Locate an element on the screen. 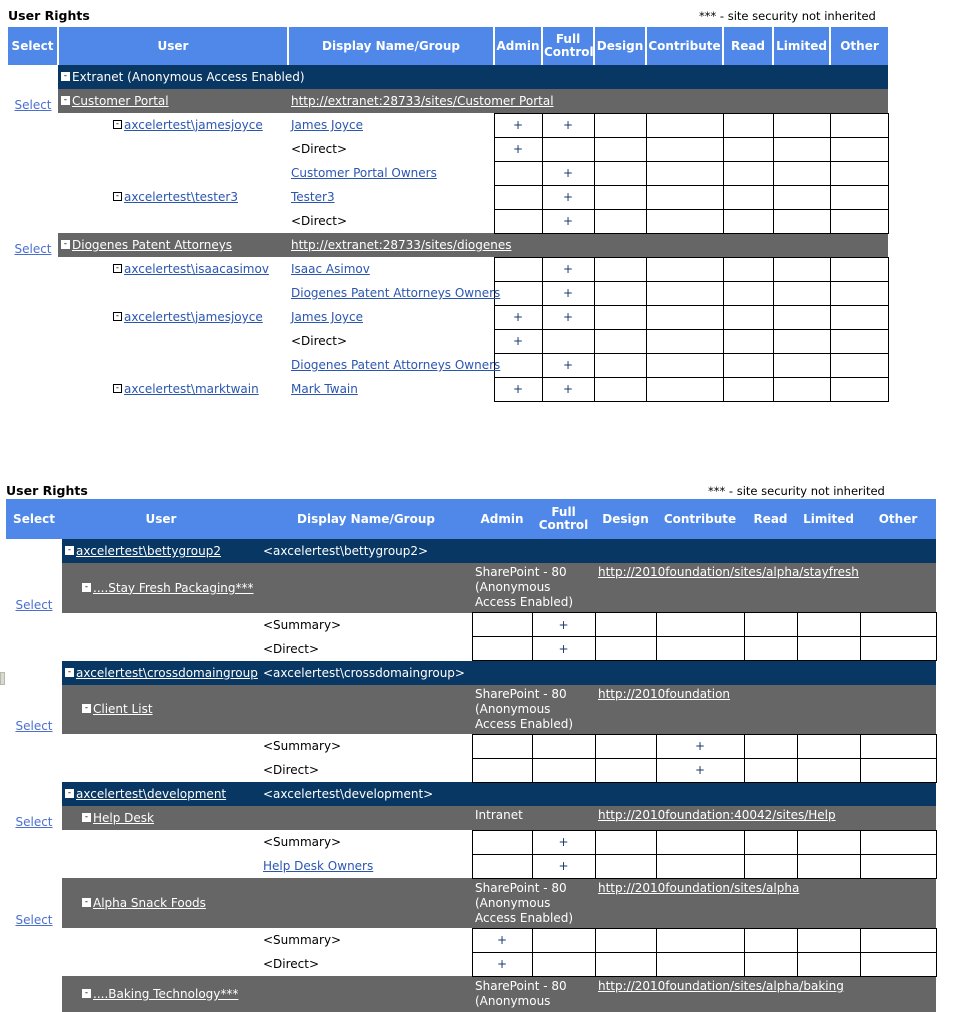 The width and height of the screenshot is (957, 1012). group-link: Isaac Asimov is located at coordinates (330, 269).